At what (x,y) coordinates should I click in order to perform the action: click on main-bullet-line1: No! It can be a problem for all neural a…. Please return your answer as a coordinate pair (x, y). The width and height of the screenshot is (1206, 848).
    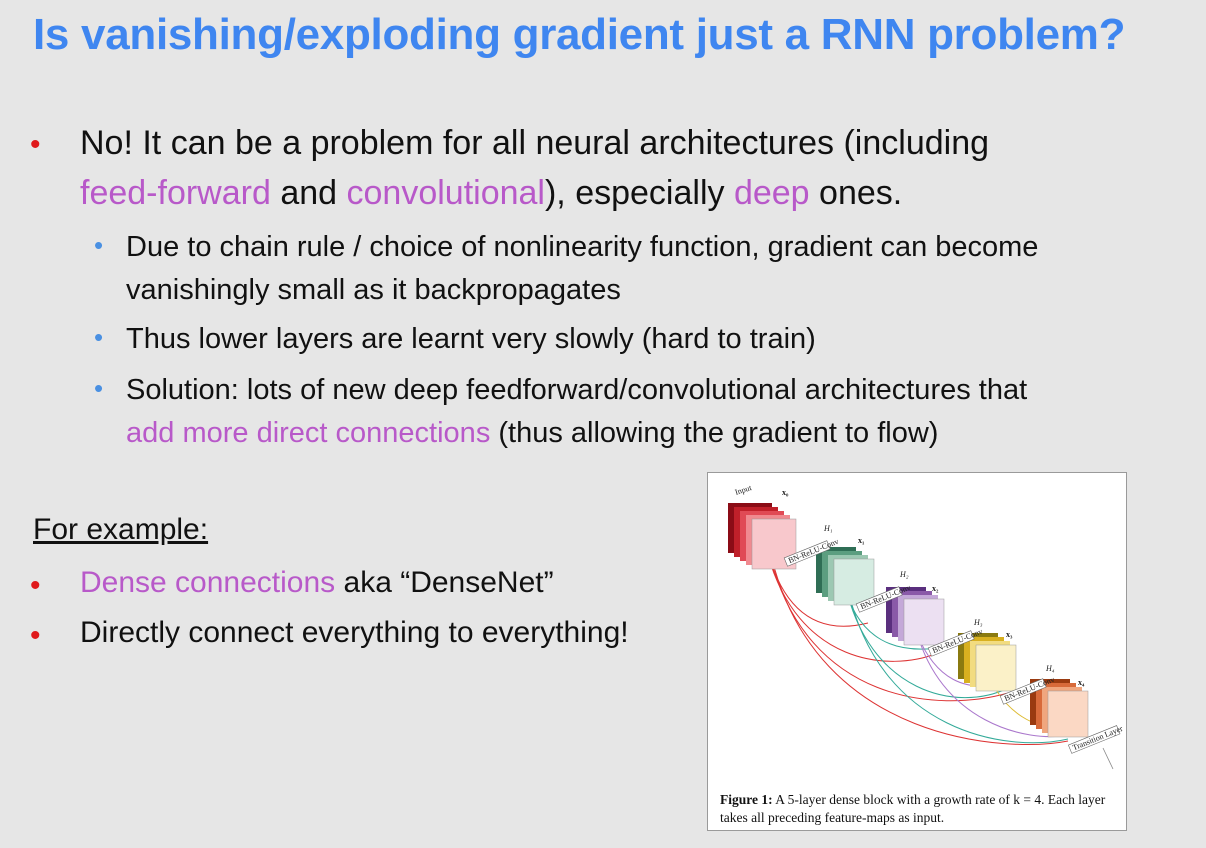
    Looking at the image, I should click on (535, 143).